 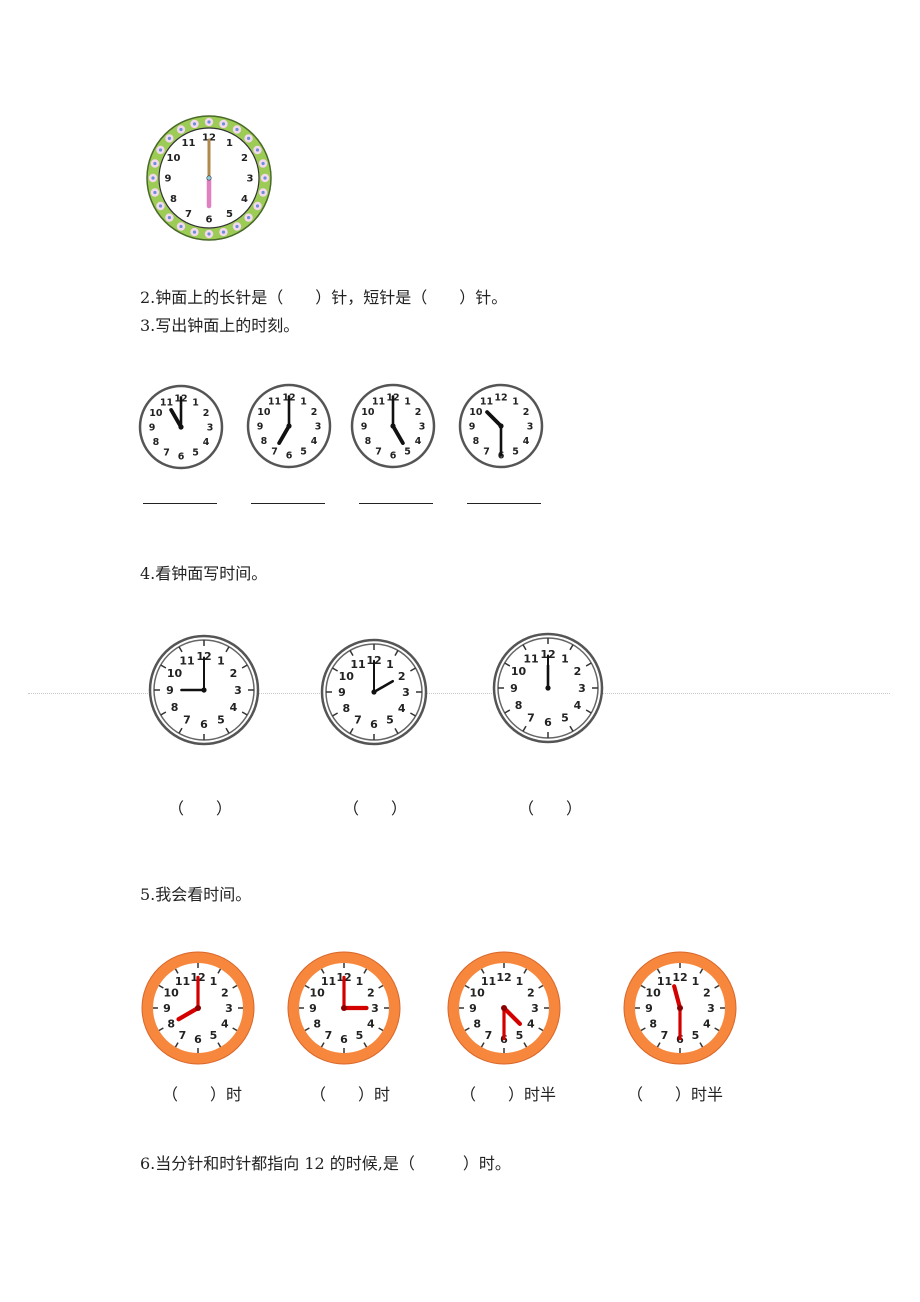 I want to click on clock-q5-3: 121234567891011, so click(x=504, y=1008).